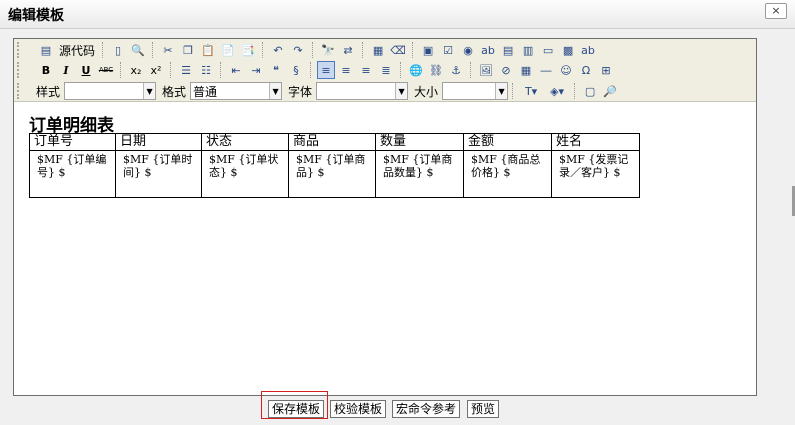 The image size is (795, 425). I want to click on dialog-footer: 保存模板 校验模板 宏命令参考 预览, so click(397, 410).